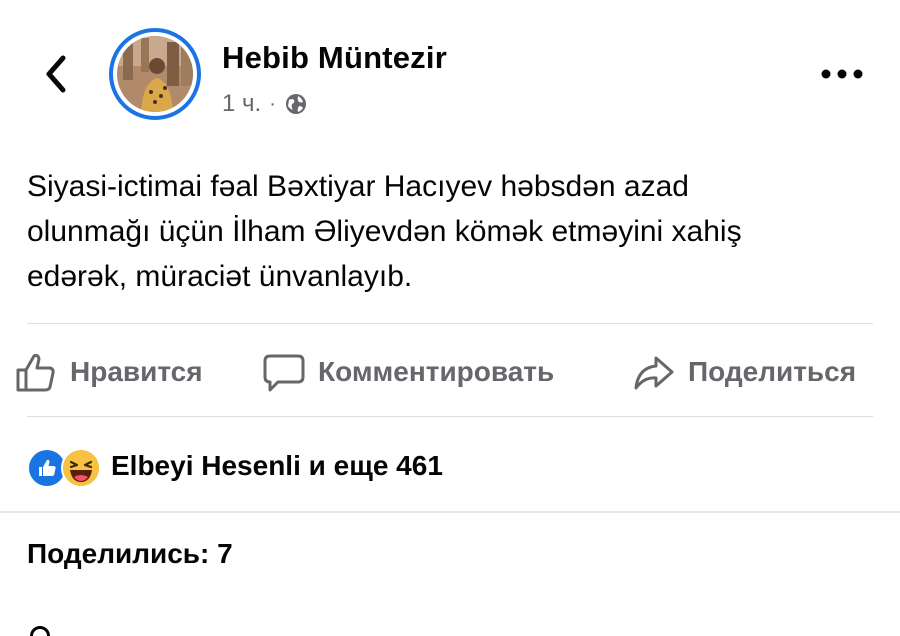 The image size is (900, 636). I want to click on section-divider, so click(450, 512).